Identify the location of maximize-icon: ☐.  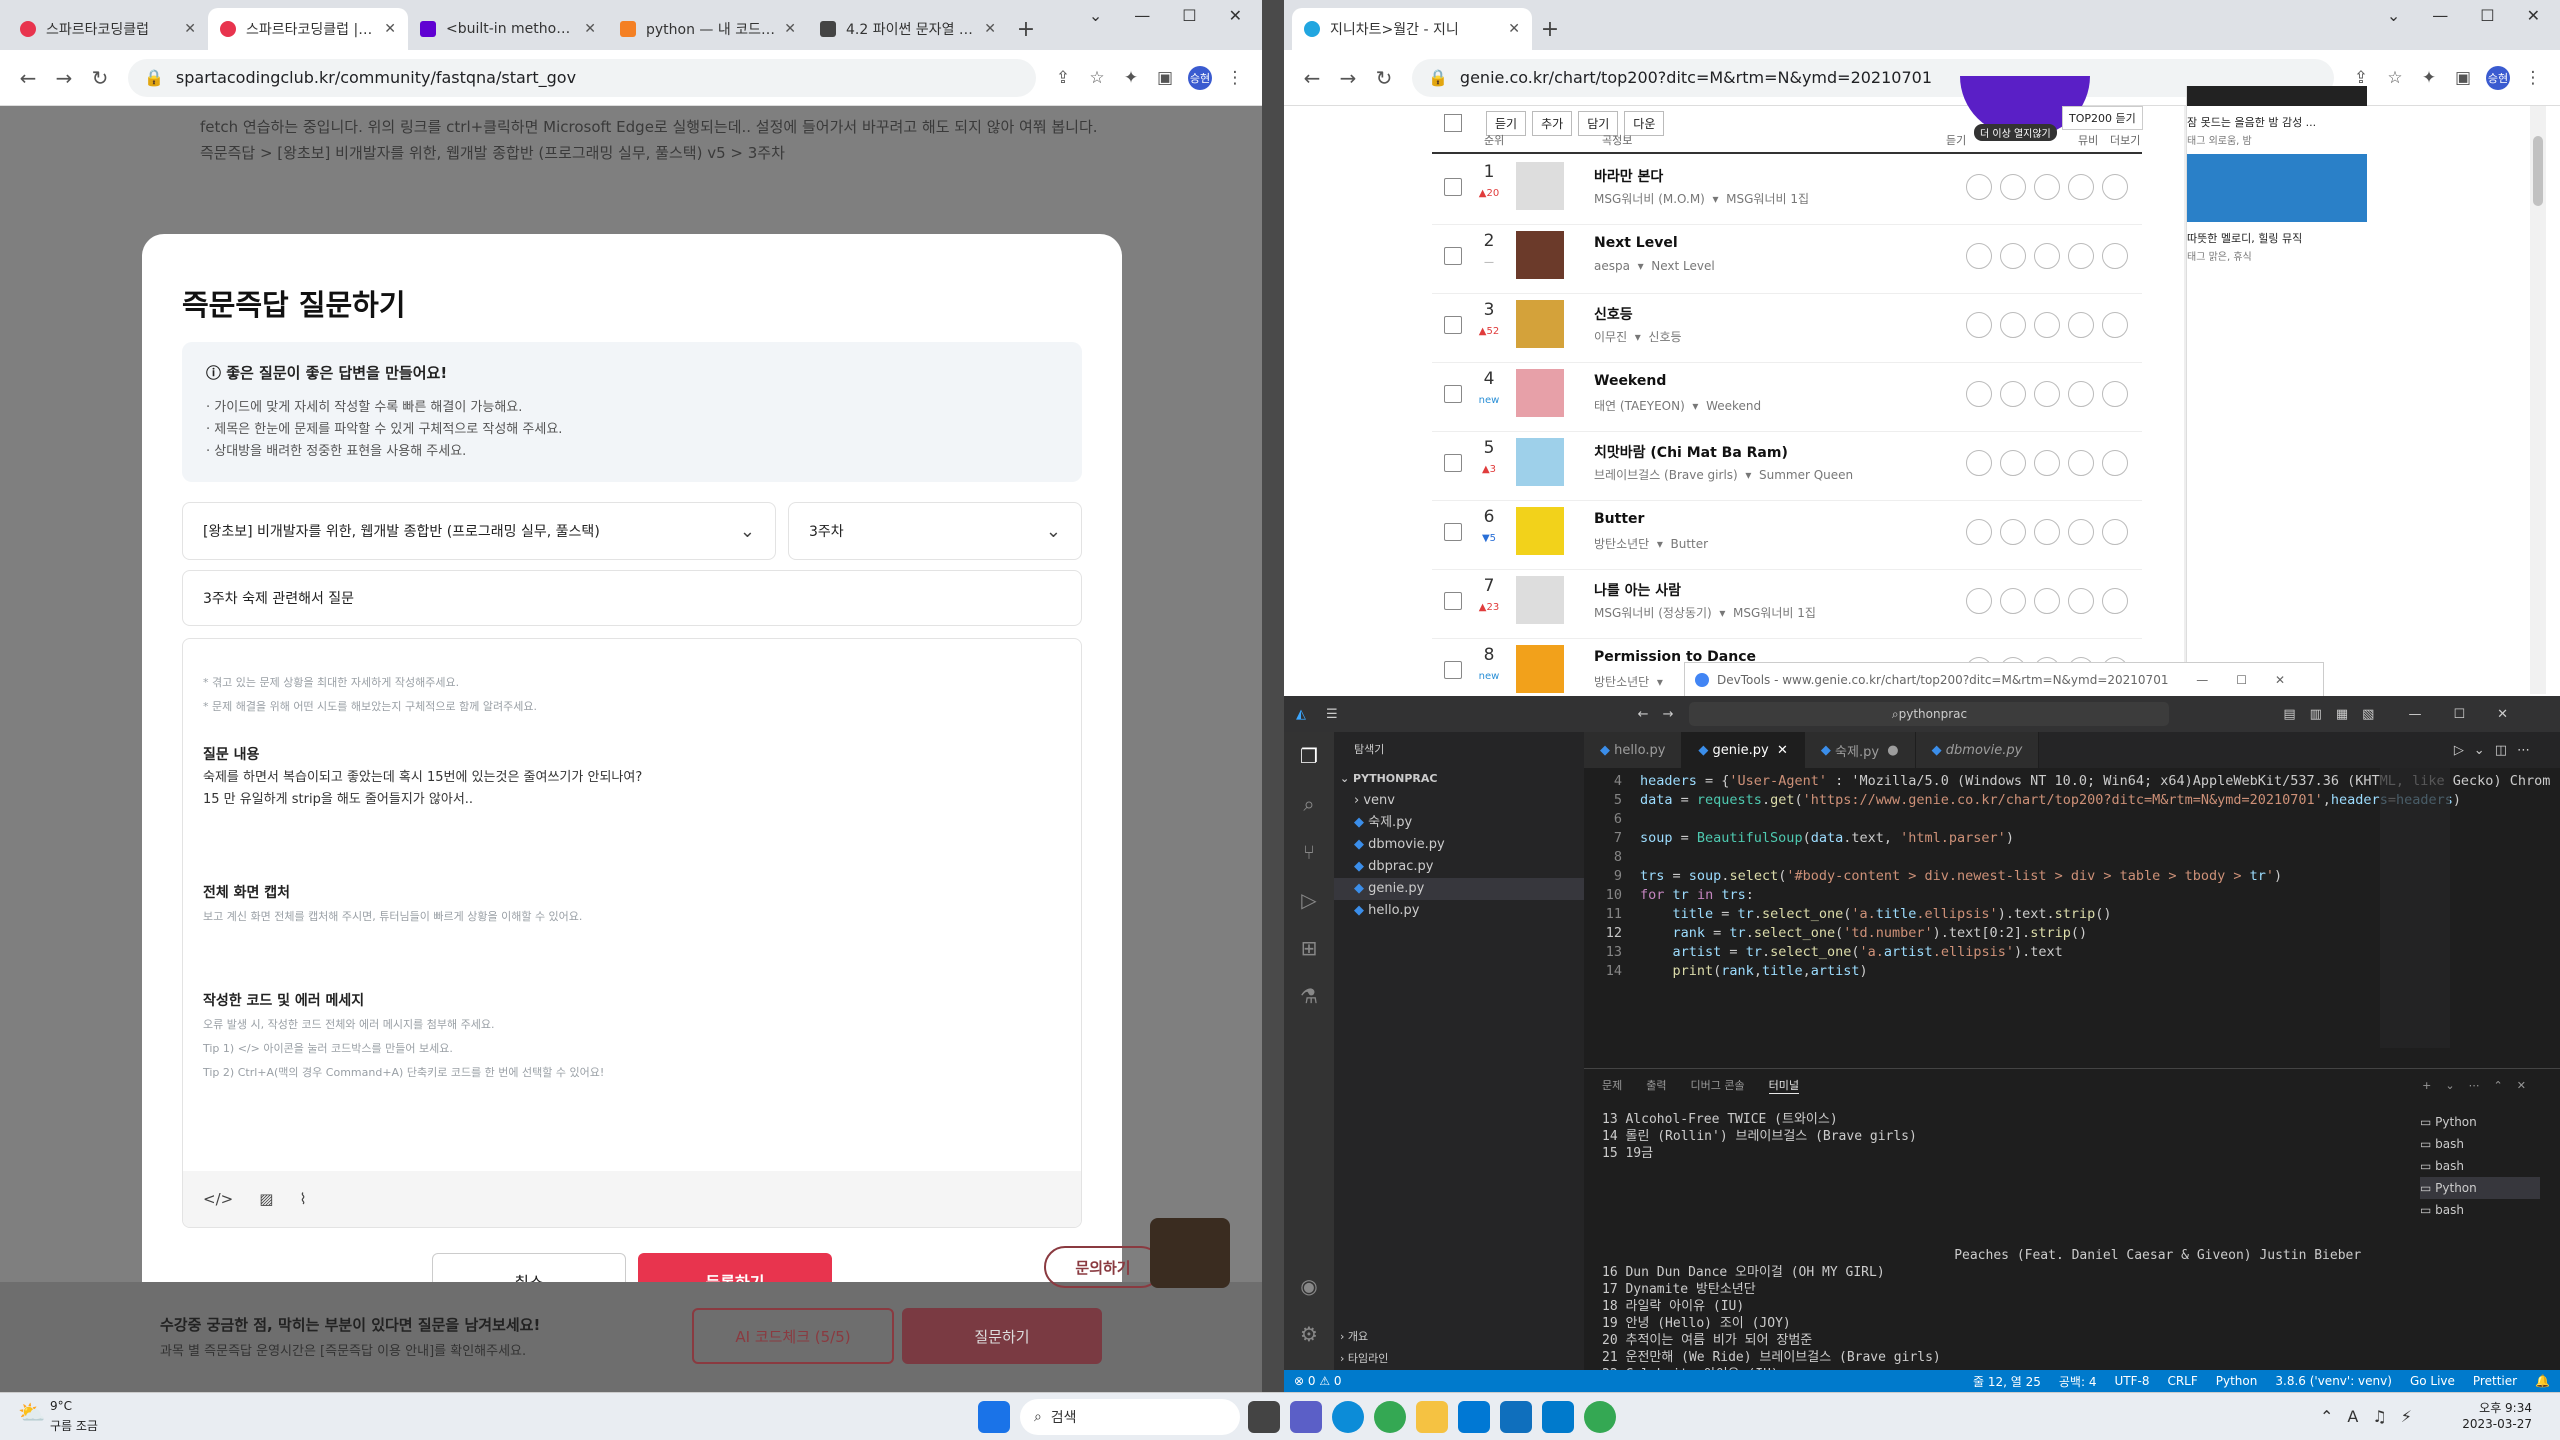
(2487, 15).